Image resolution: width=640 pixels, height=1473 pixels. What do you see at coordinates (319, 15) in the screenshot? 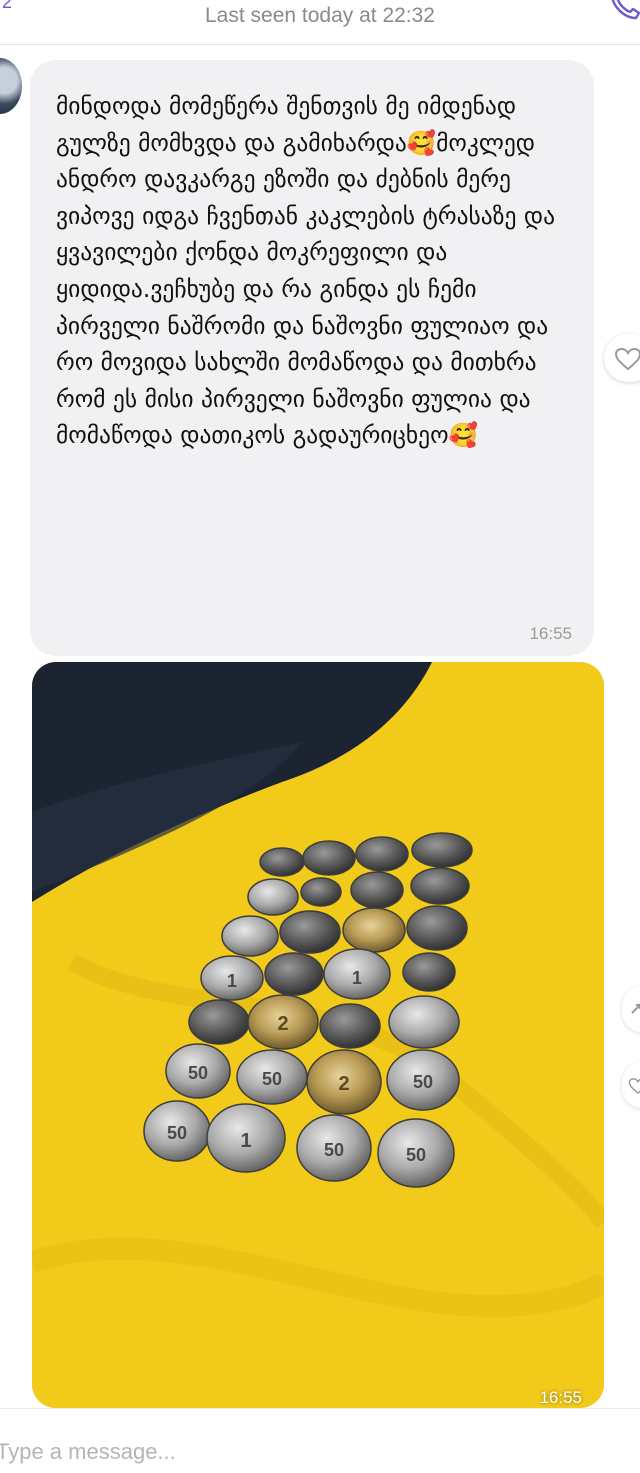
I see `last-seen-status: Last seen today at 22:32` at bounding box center [319, 15].